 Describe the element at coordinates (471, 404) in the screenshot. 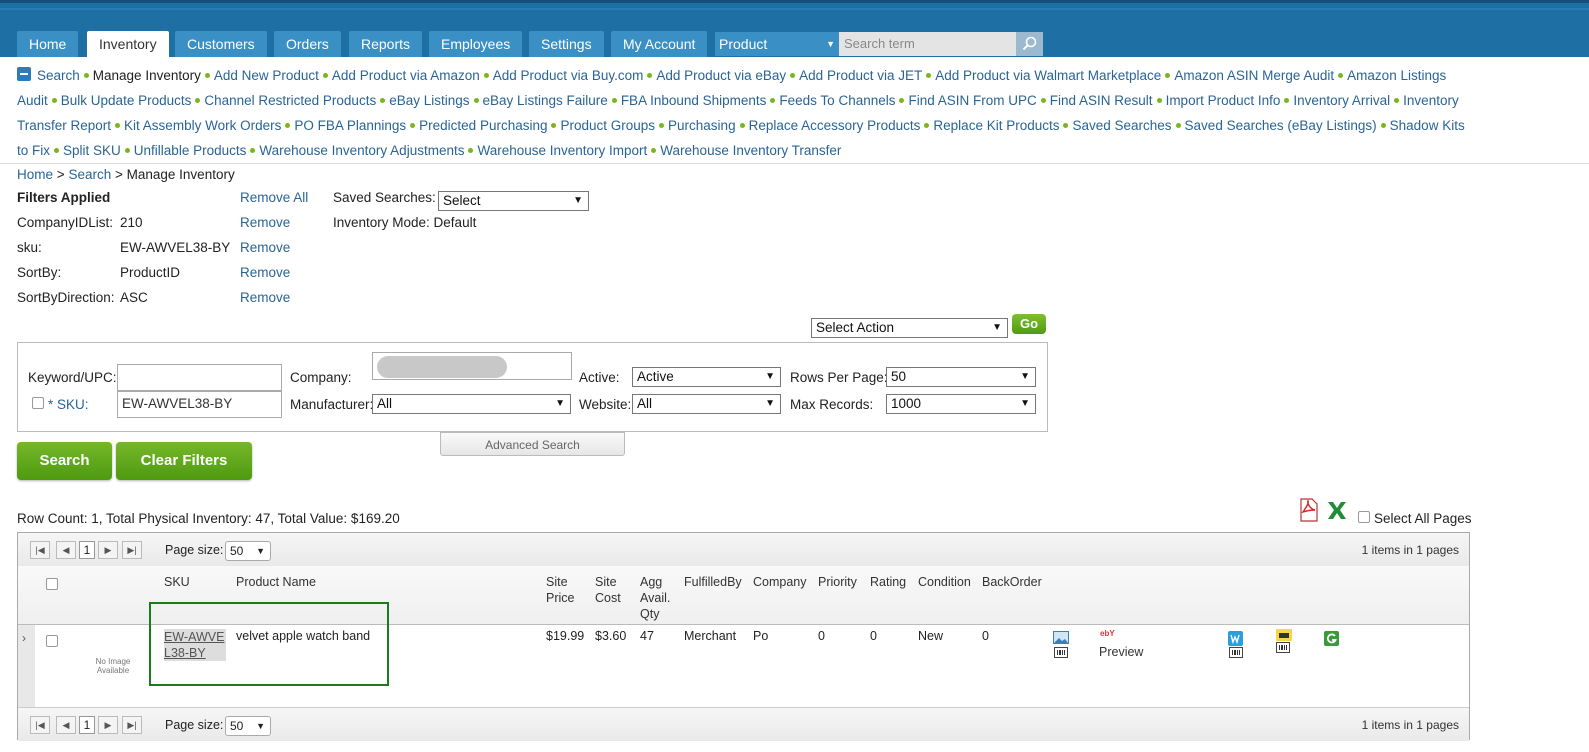

I see `manufacturer-select: All ▼` at that location.